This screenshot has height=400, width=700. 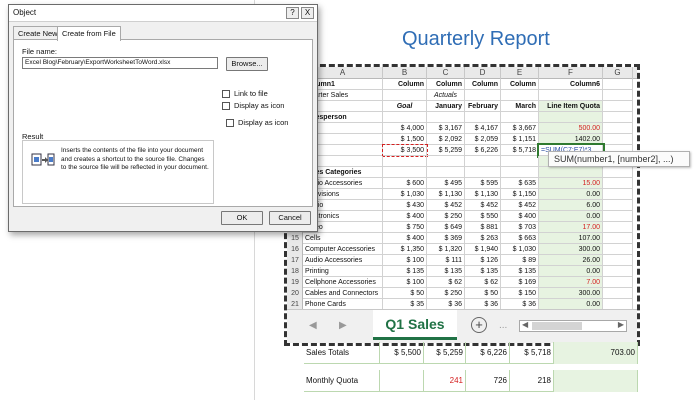 I want to click on cell-f10: 15.00, so click(x=571, y=183).